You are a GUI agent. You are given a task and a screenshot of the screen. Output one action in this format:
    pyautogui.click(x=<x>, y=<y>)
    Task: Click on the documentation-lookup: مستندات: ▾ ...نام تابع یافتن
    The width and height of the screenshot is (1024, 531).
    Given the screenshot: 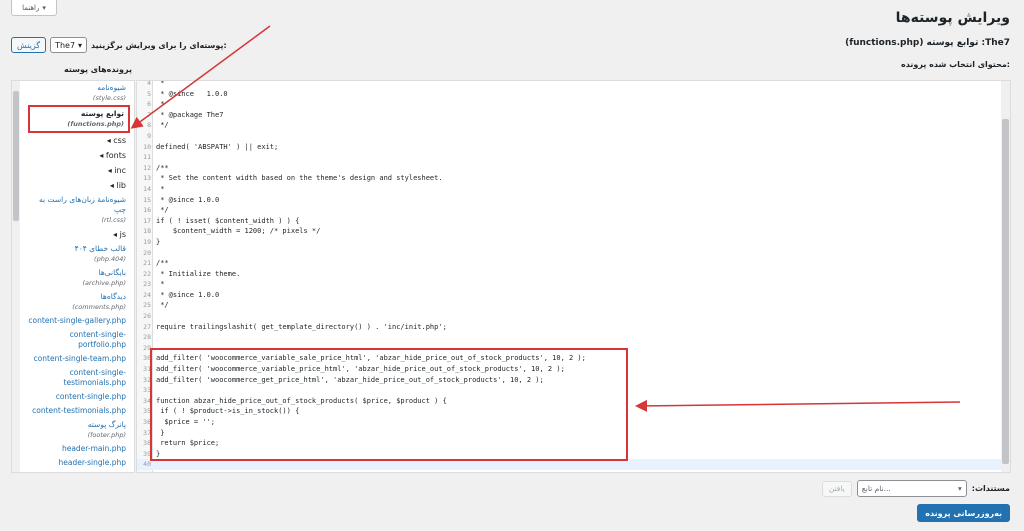 What is the action you would take?
    pyautogui.click(x=915, y=488)
    